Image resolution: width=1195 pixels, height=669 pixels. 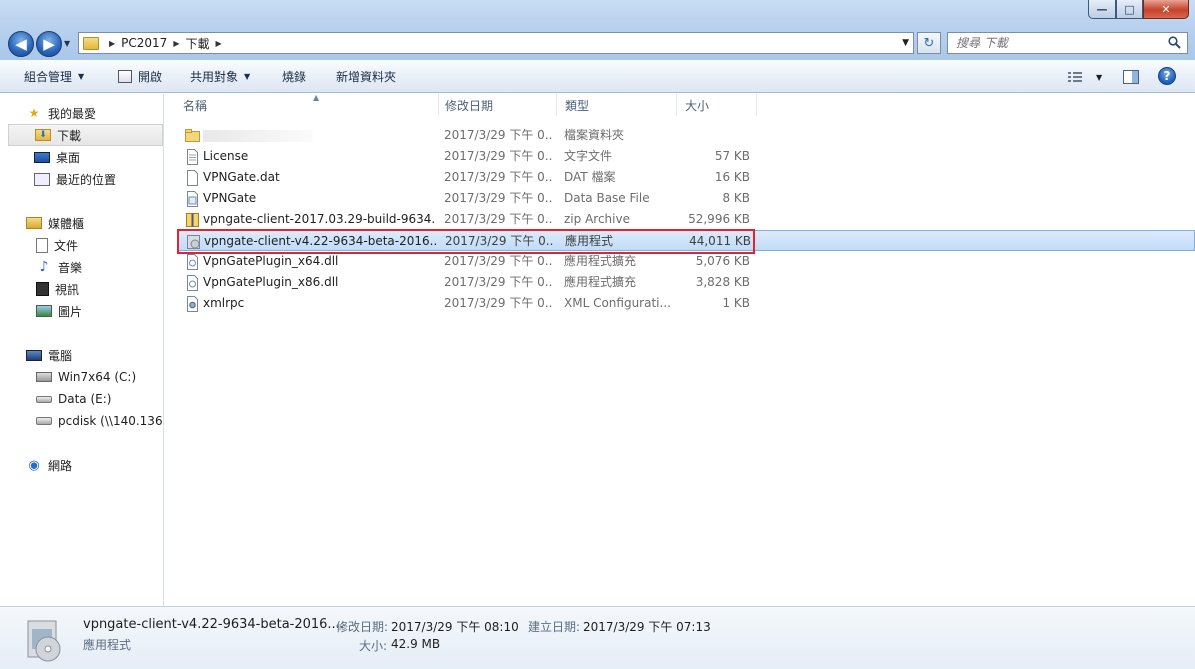 I want to click on search-input, so click(x=1053, y=43).